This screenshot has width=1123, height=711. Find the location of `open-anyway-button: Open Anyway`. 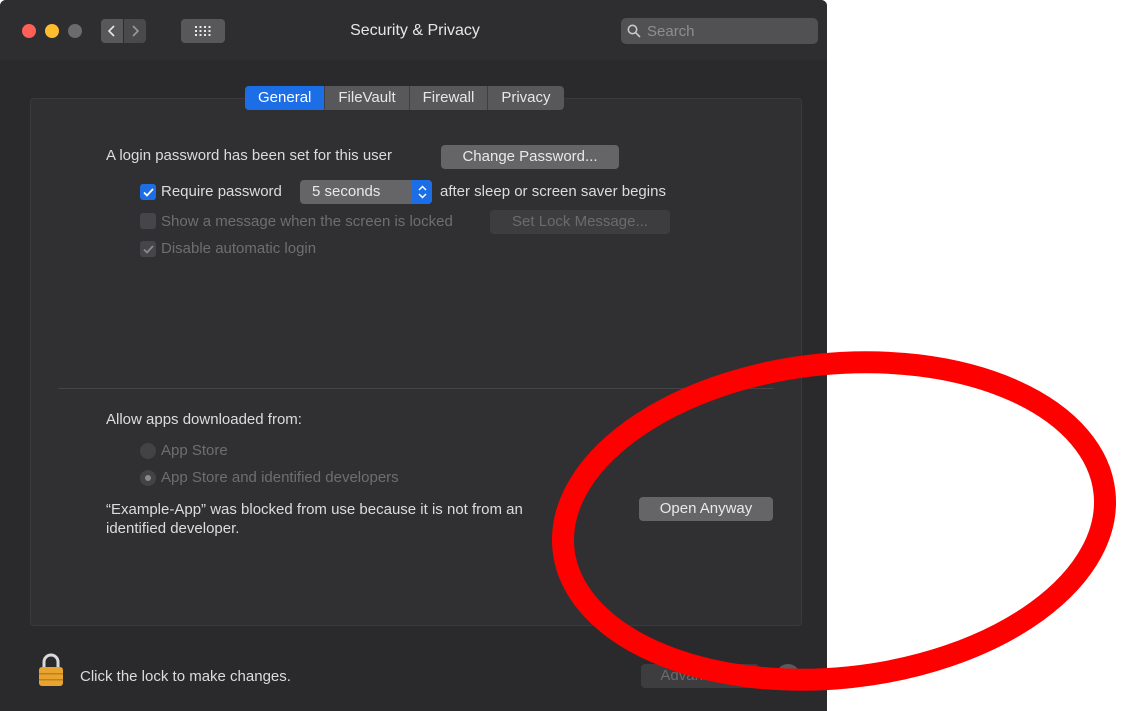

open-anyway-button: Open Anyway is located at coordinates (706, 509).